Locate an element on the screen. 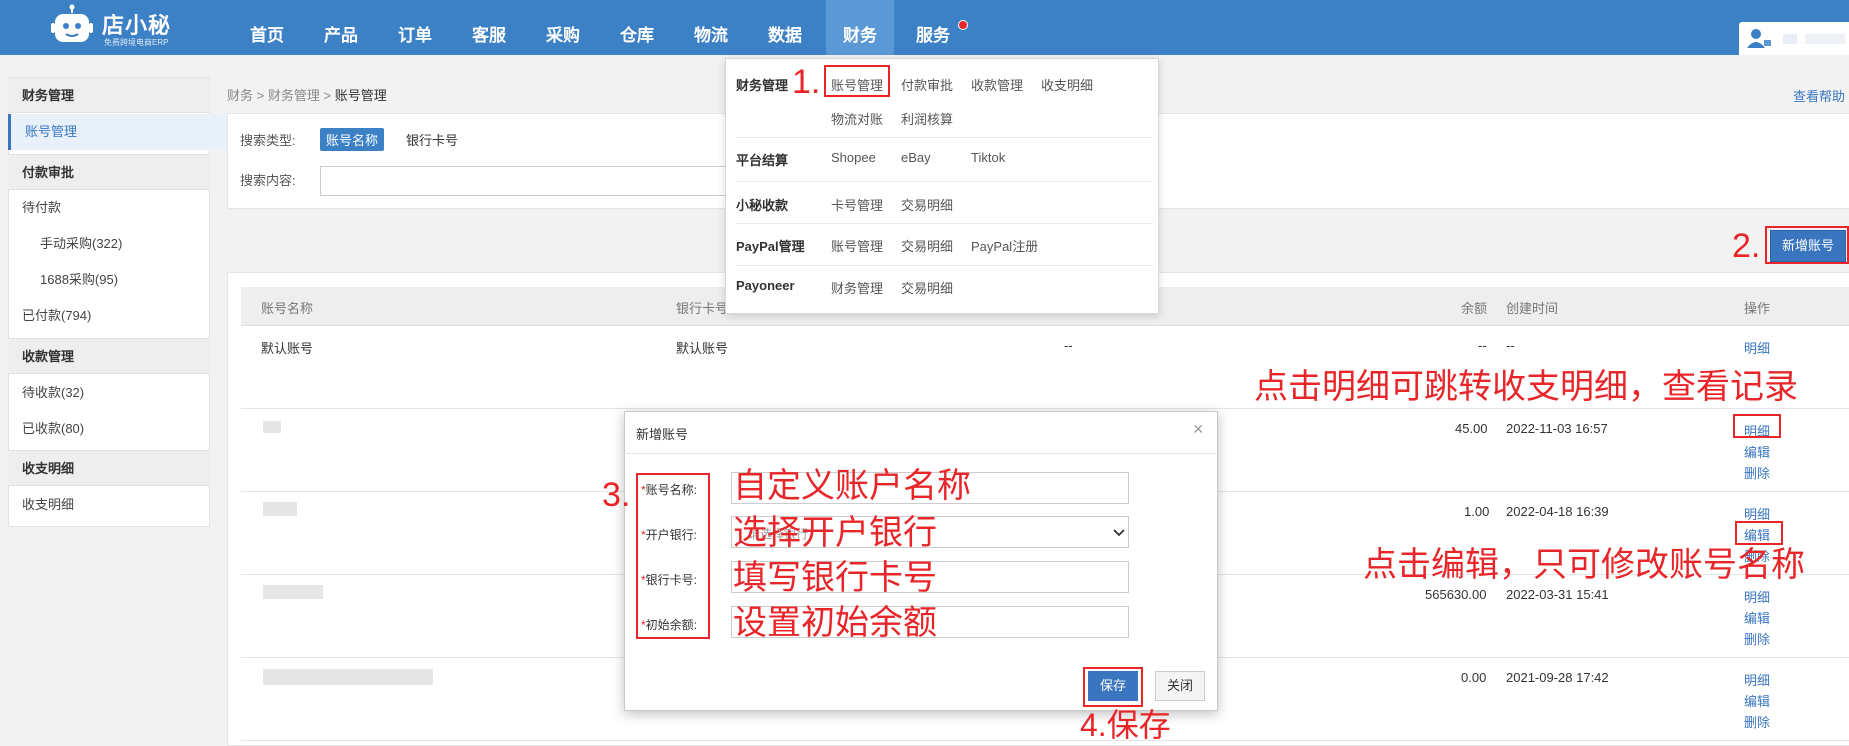  cell-account-name: 默认账号 is located at coordinates (287, 348).